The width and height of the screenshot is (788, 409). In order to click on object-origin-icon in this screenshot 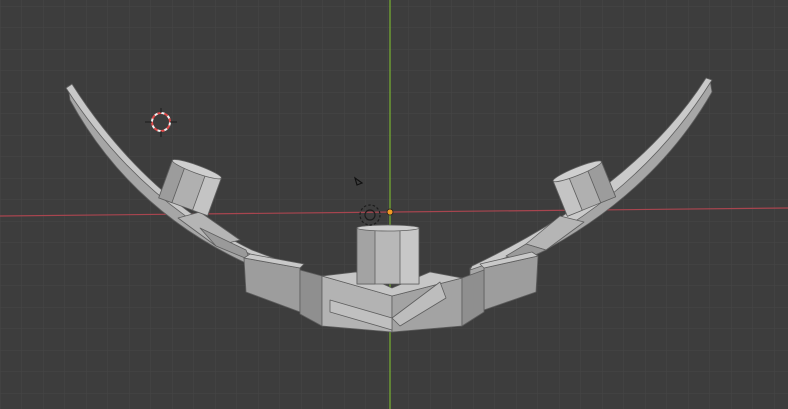, I will do `click(390, 212)`.